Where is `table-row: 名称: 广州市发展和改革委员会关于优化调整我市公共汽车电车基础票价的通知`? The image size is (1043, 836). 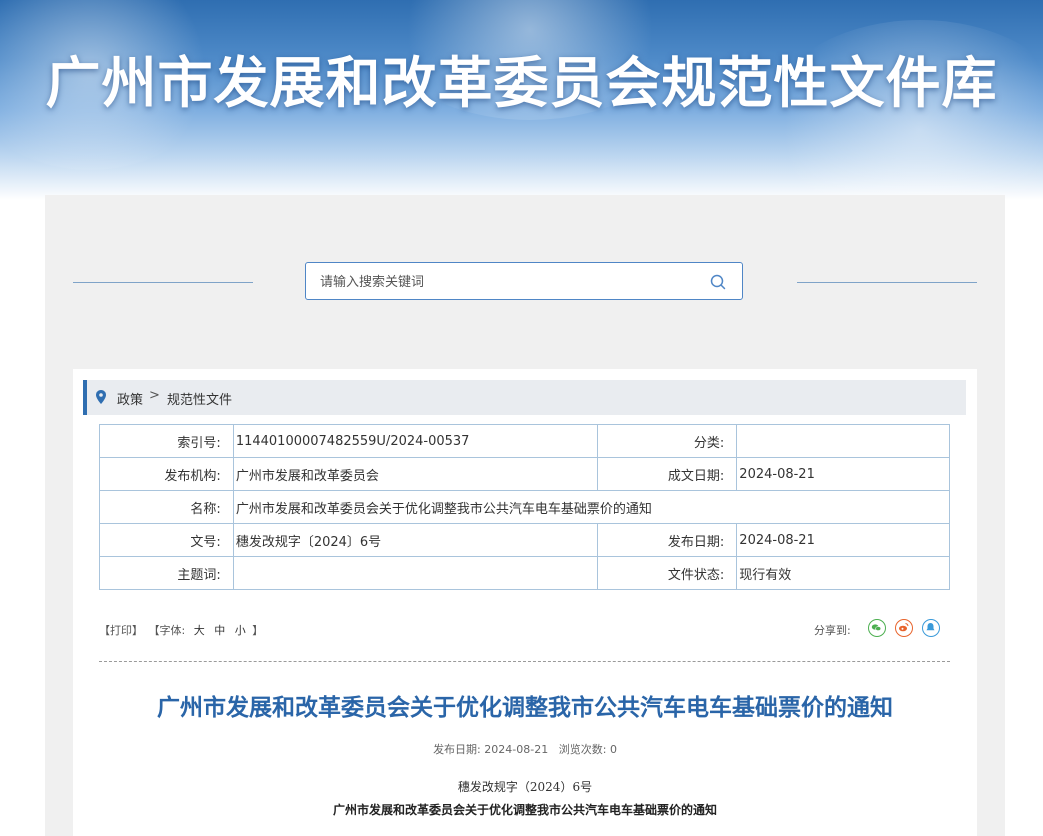
table-row: 名称: 广州市发展和改革委员会关于优化调整我市公共汽车电车基础票价的通知 is located at coordinates (525, 507).